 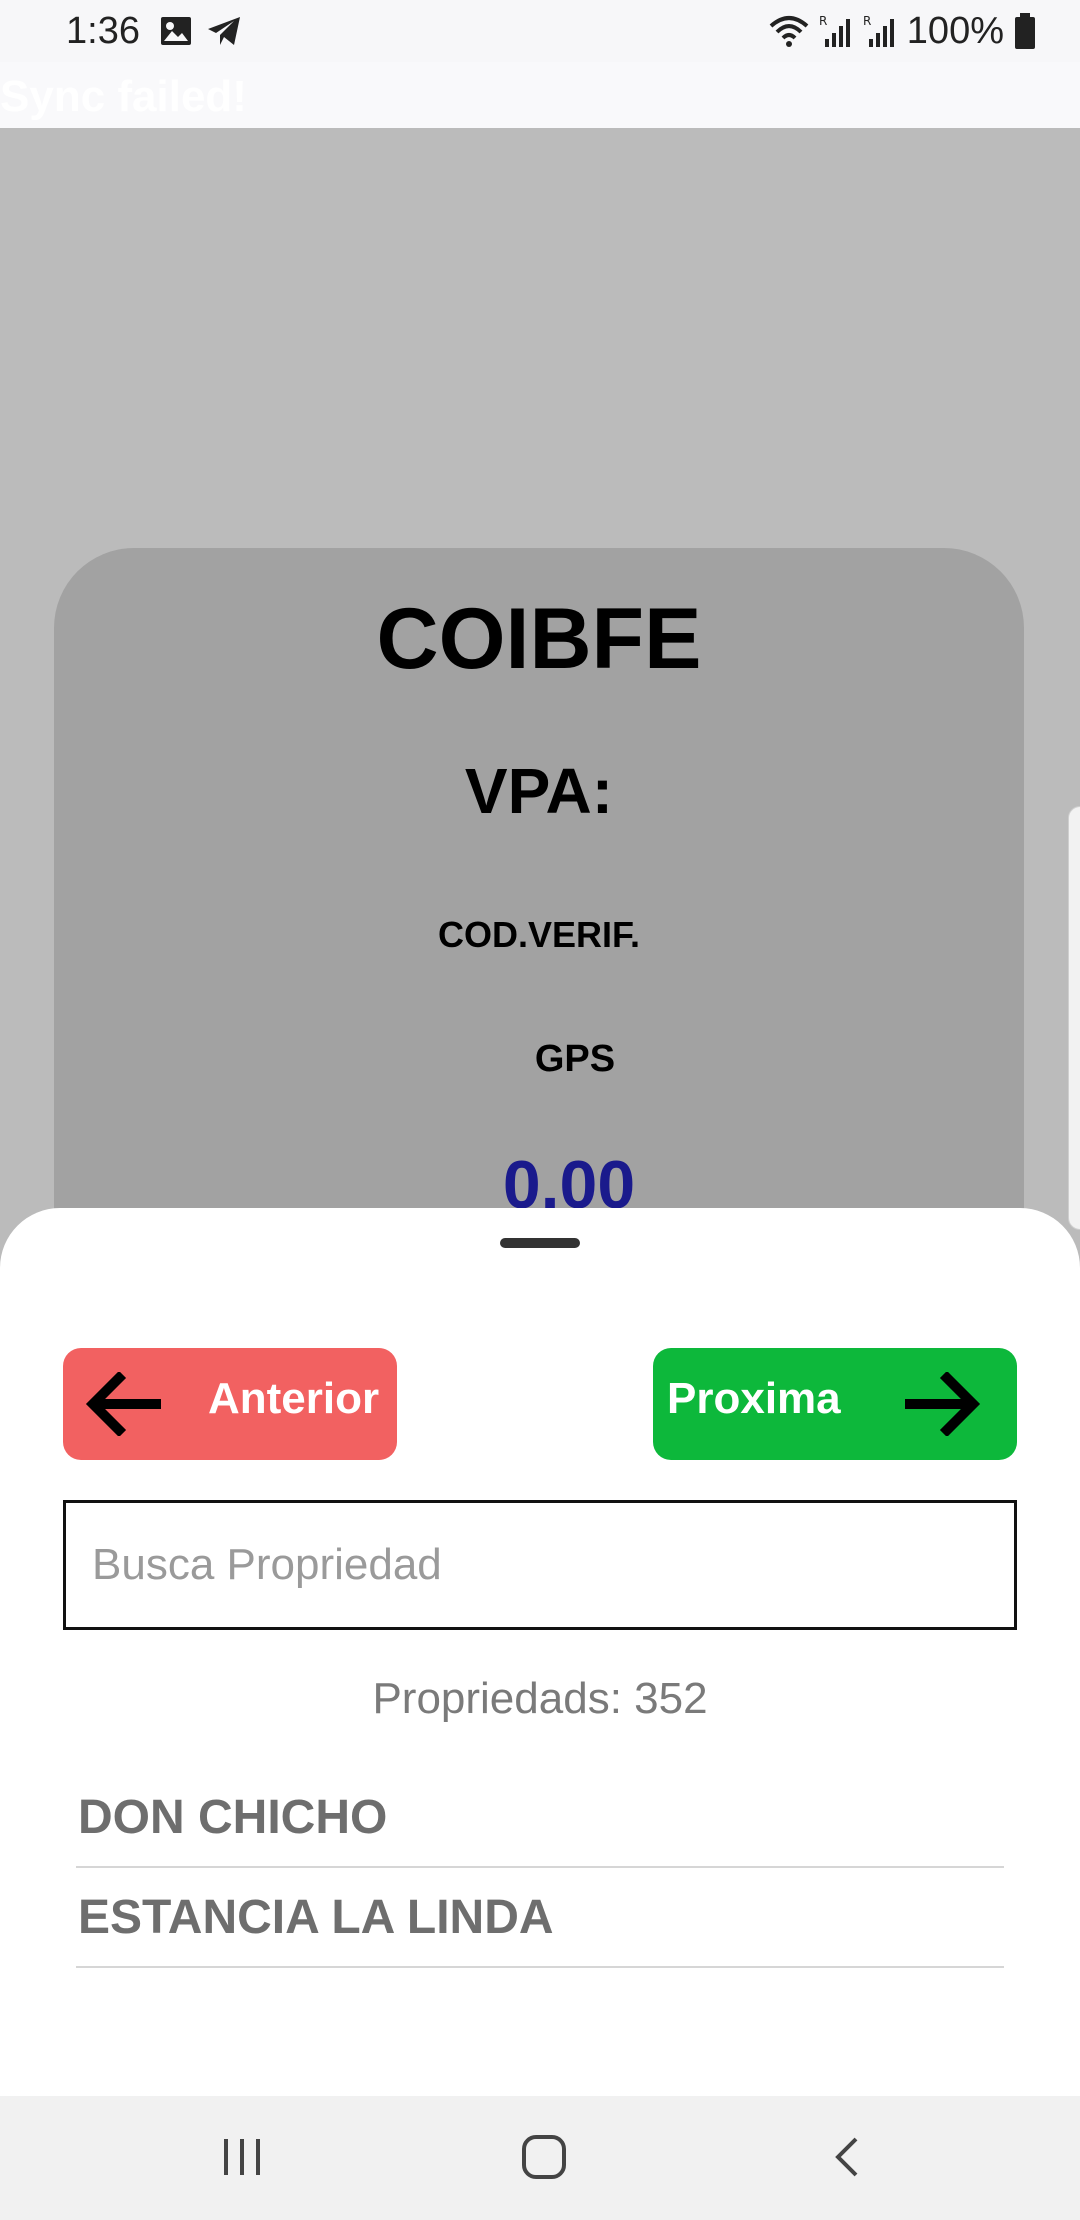 I want to click on proxima-label: Proxima, so click(x=754, y=1398).